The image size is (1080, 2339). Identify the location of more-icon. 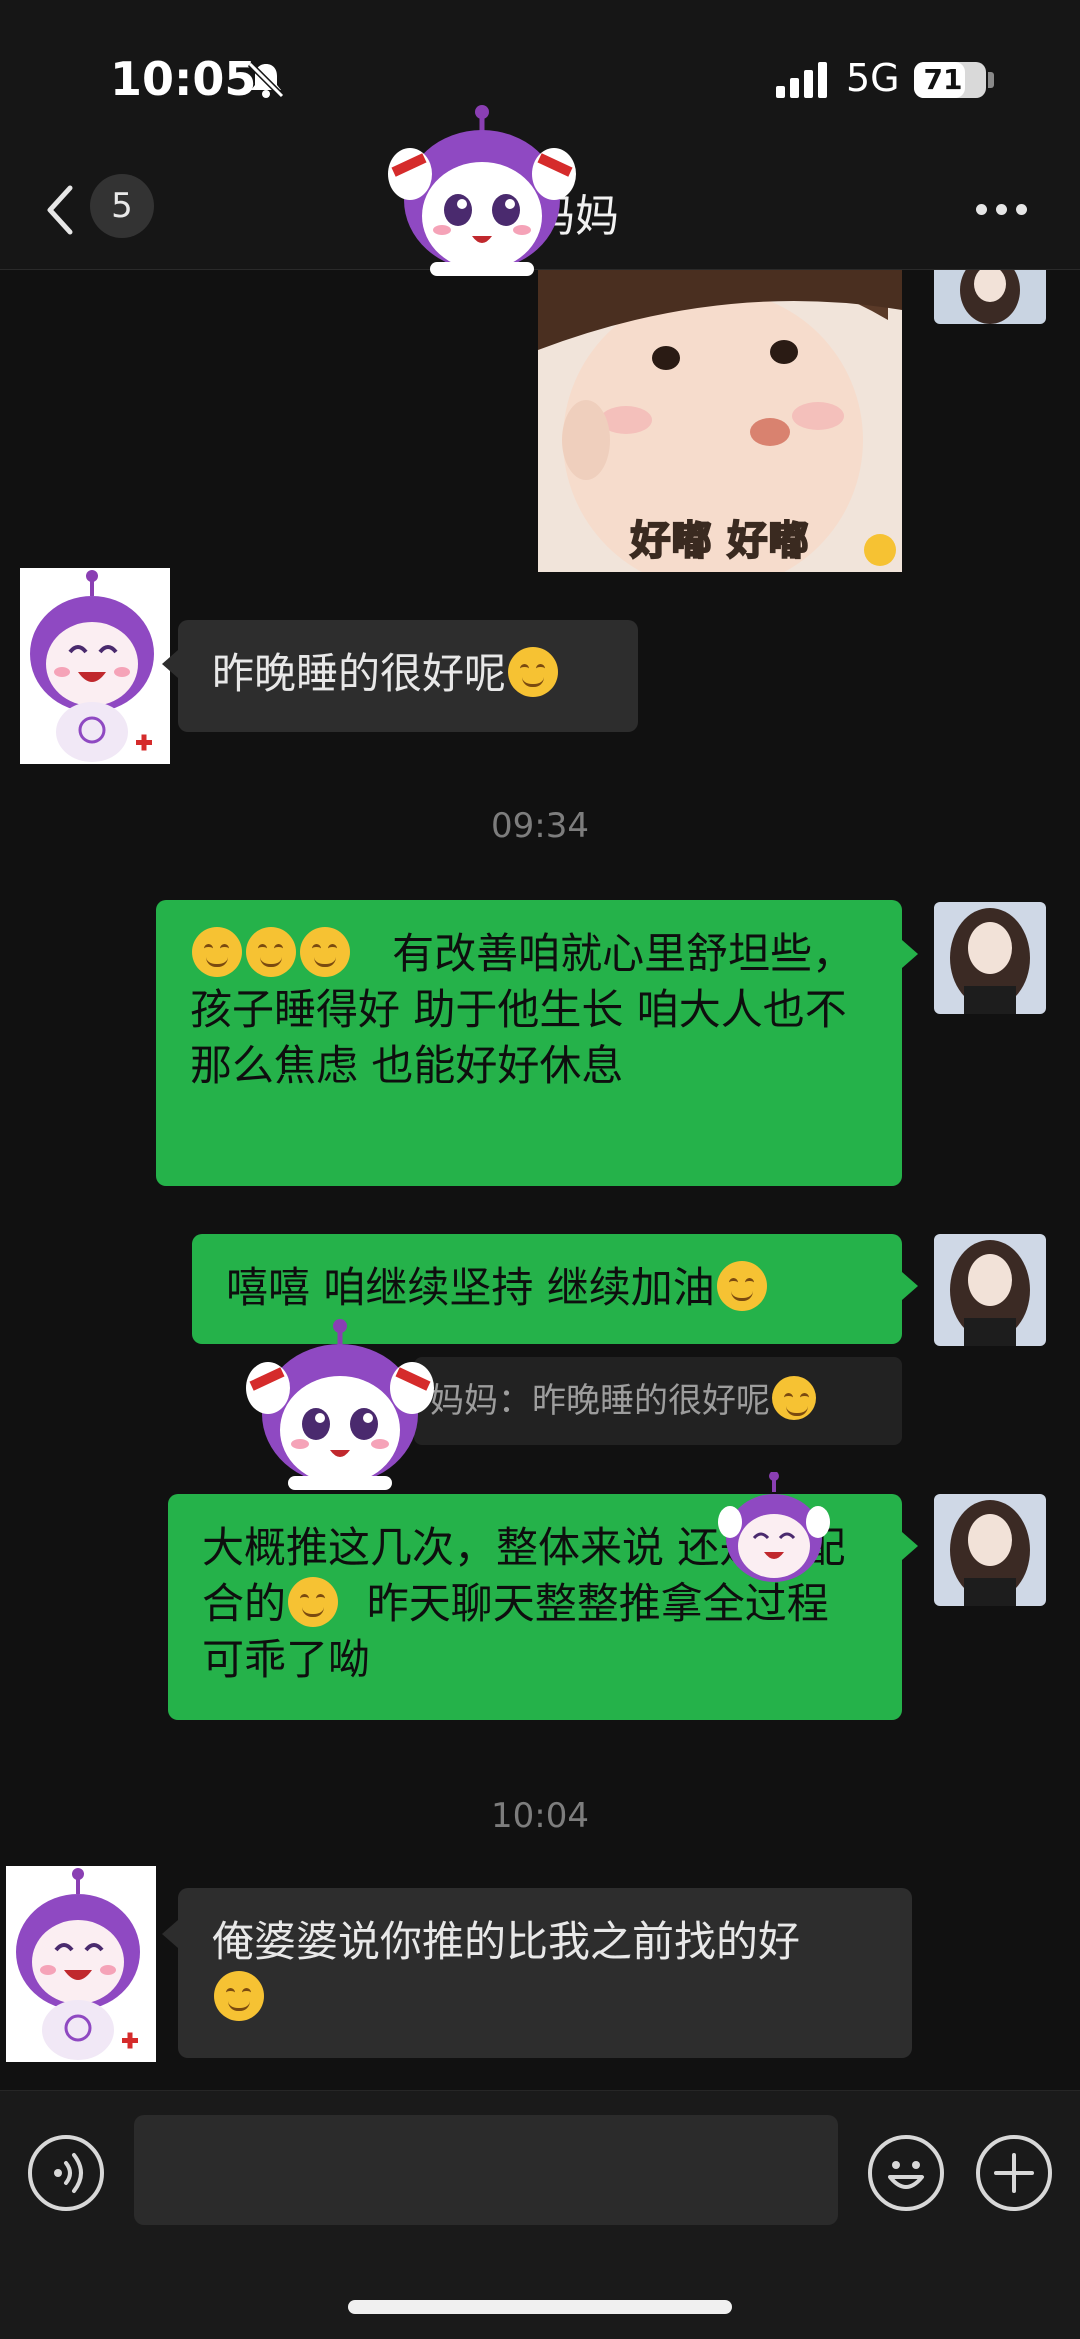
(1002, 211).